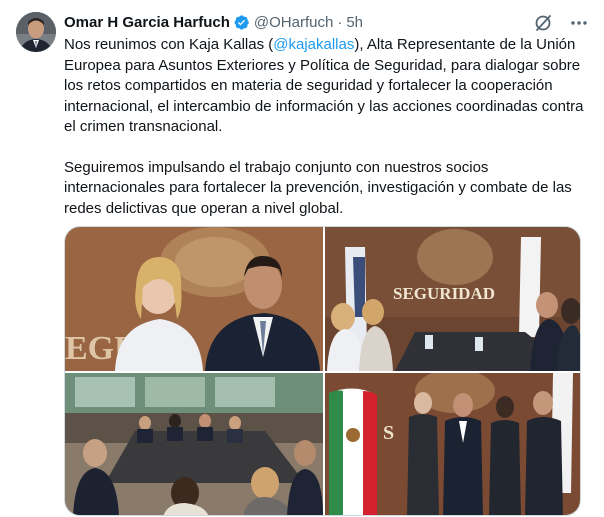 Image resolution: width=604 pixels, height=517 pixels. What do you see at coordinates (543, 23) in the screenshot?
I see `grok-icon` at bounding box center [543, 23].